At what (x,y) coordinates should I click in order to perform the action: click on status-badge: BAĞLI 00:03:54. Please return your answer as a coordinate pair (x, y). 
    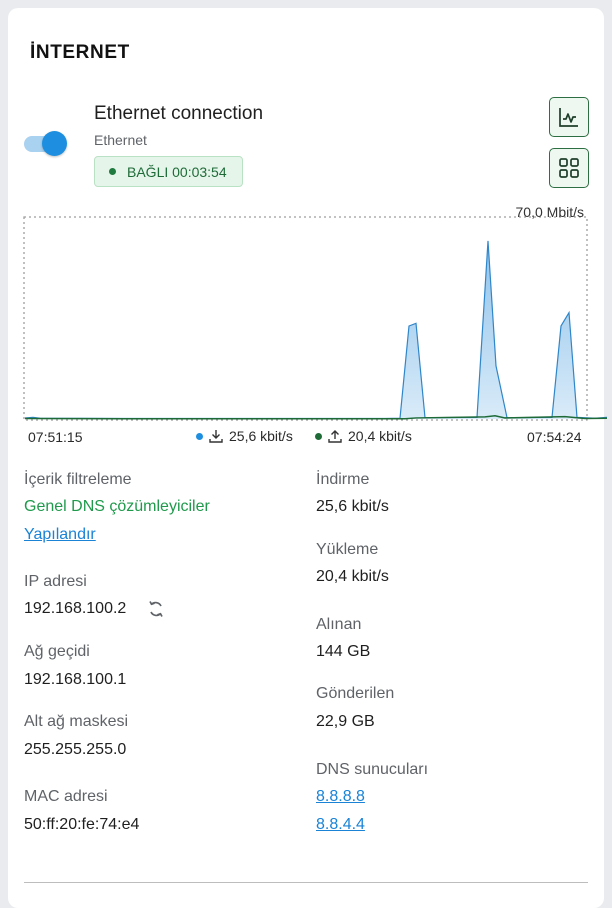
    Looking at the image, I should click on (168, 171).